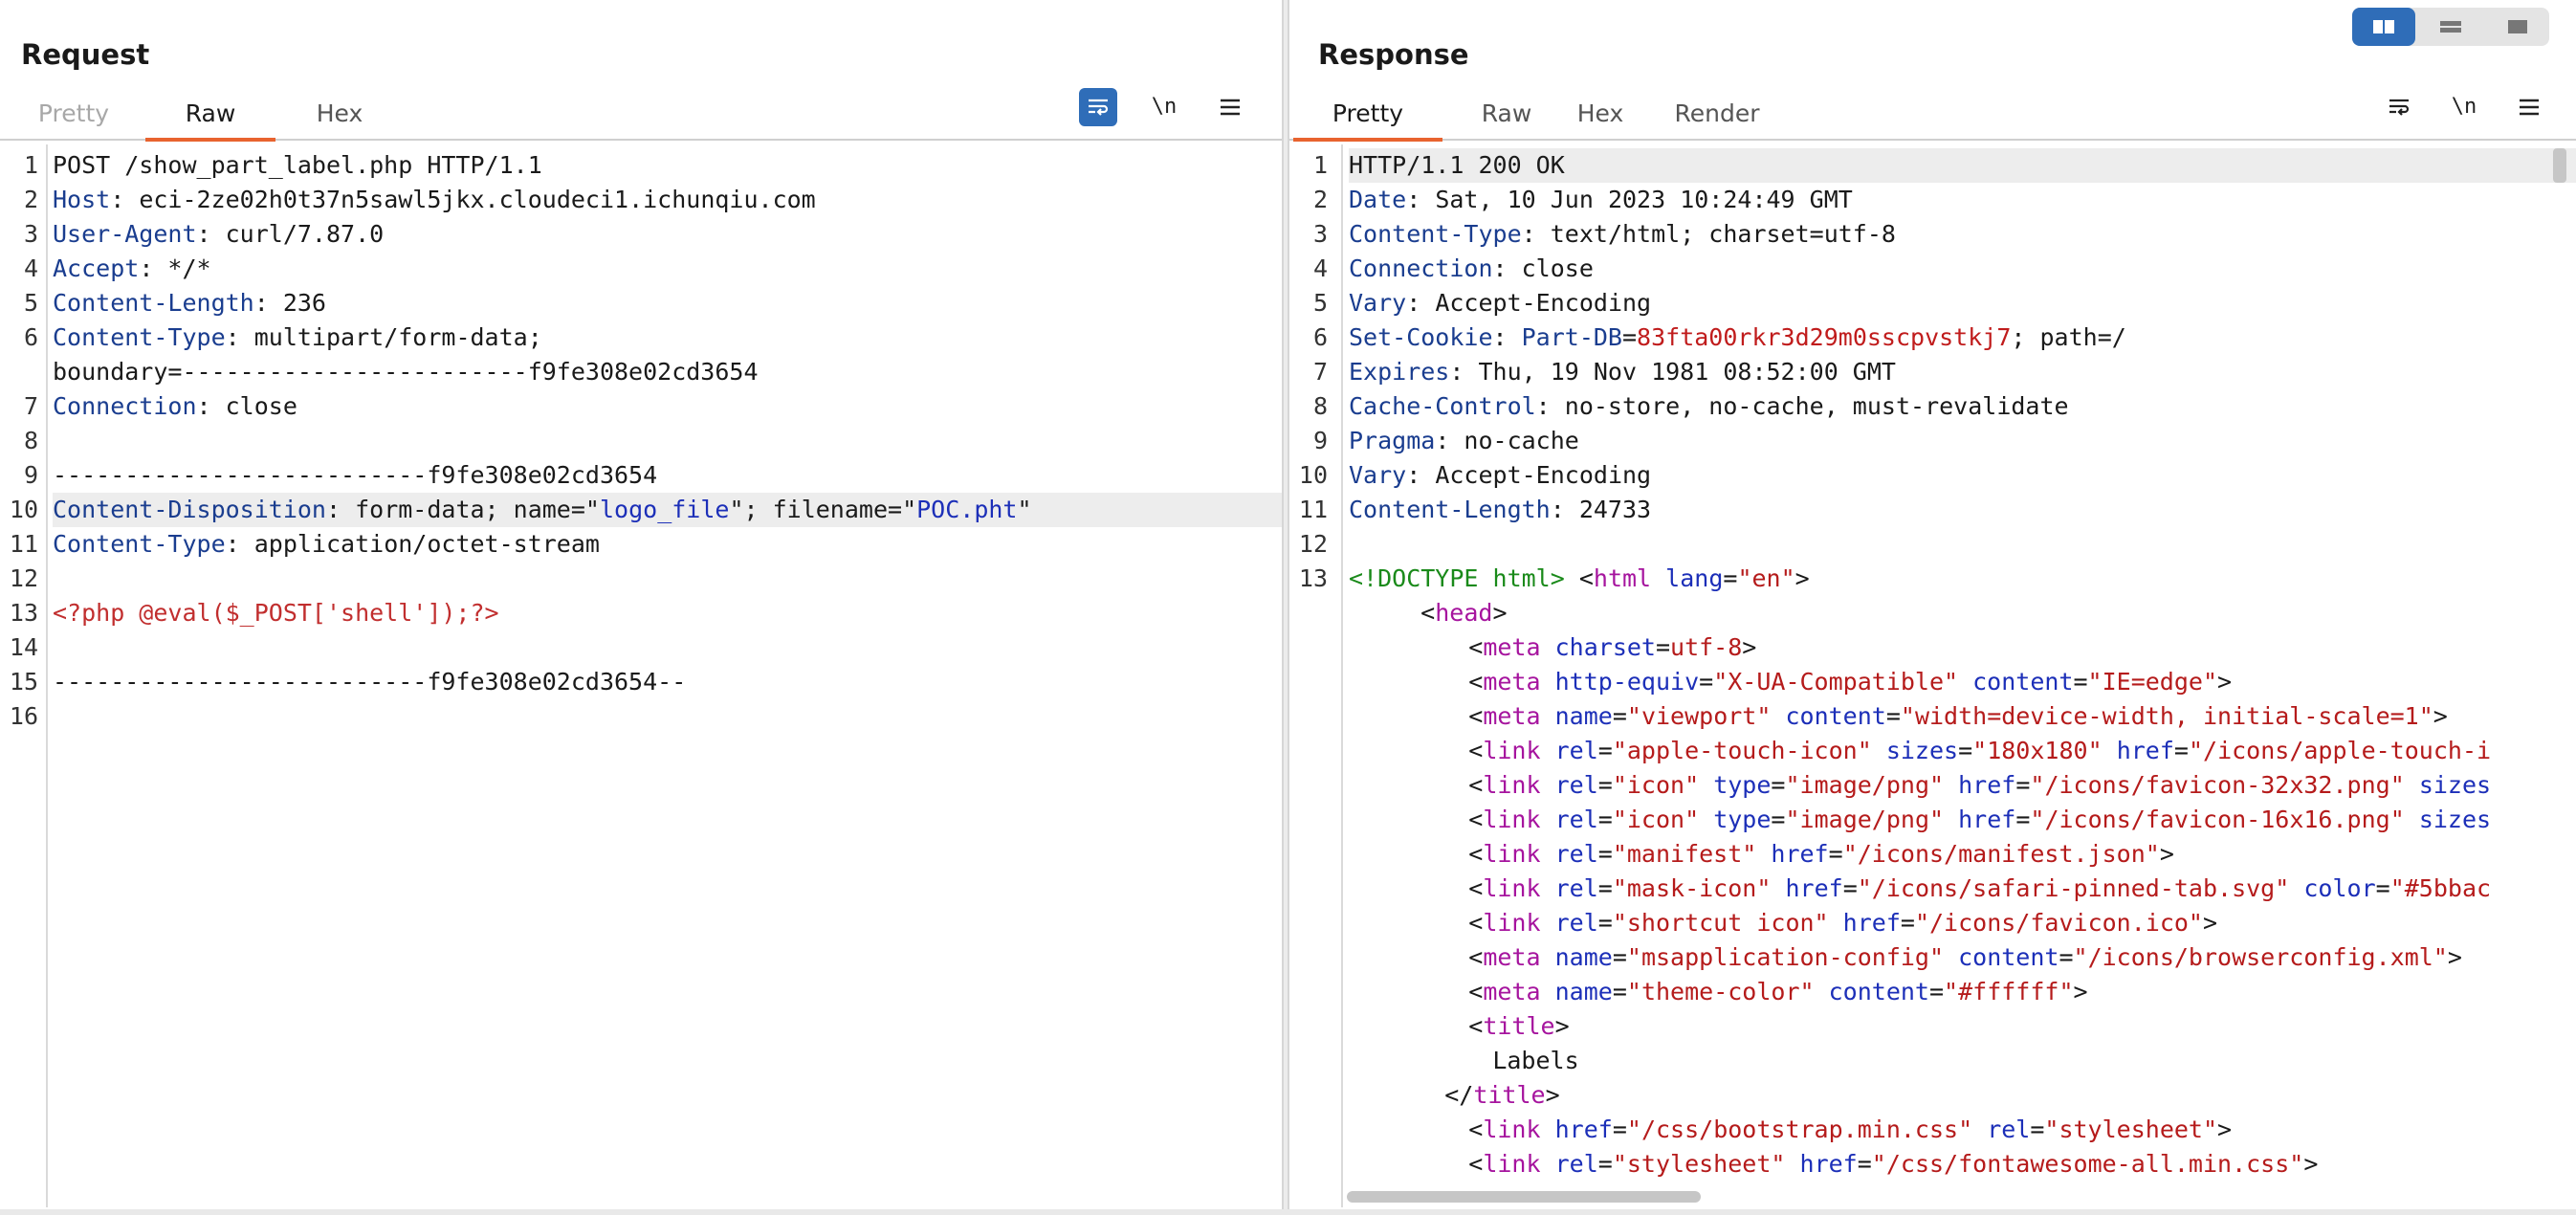 Image resolution: width=2576 pixels, height=1215 pixels. I want to click on code-line: Labels, so click(1932, 1061).